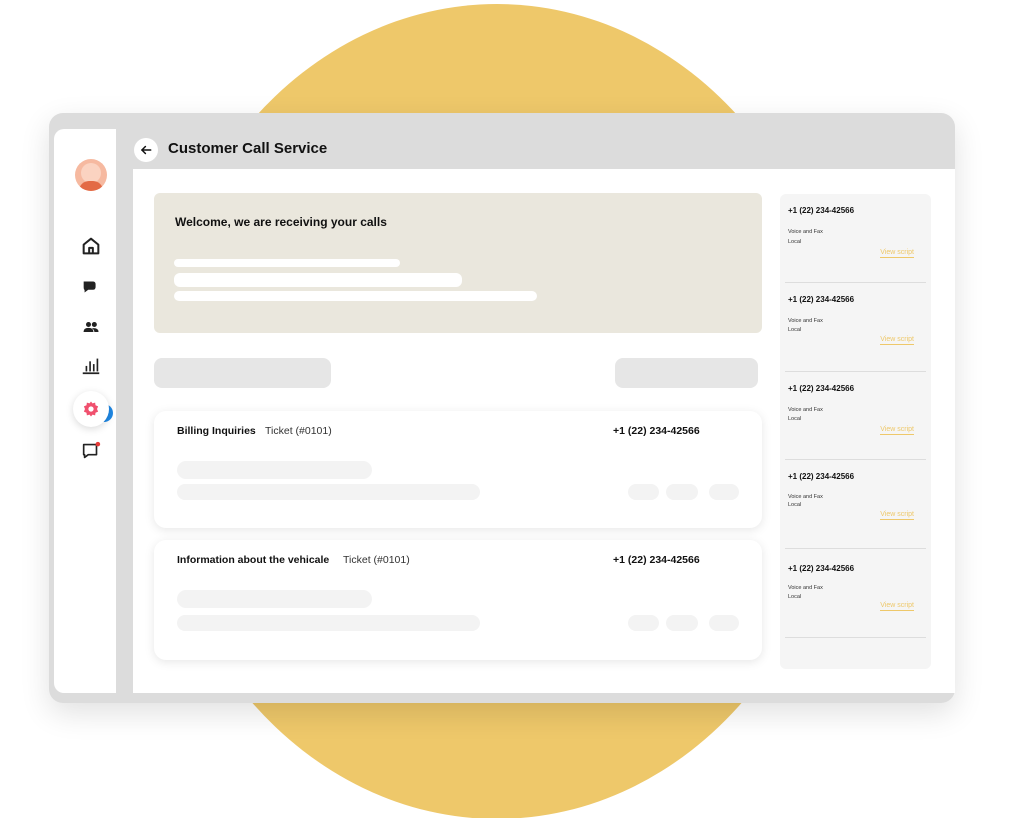 This screenshot has height=818, width=1024. Describe the element at coordinates (91, 365) in the screenshot. I see `chart-icon` at that location.